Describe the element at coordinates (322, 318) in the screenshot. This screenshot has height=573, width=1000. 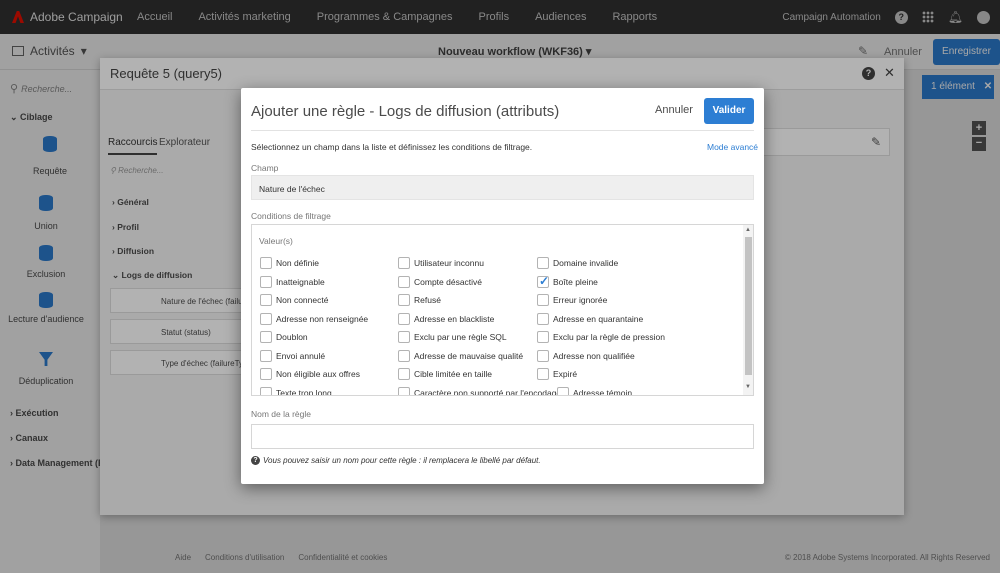
I see `checkbox-label: Adresse non renseignée` at that location.